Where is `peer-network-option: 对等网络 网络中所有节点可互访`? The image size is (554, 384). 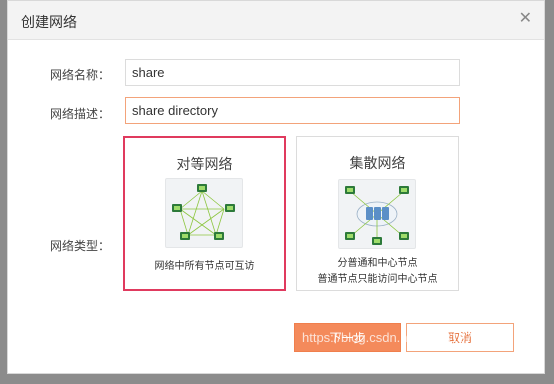
peer-network-option: 对等网络 网络中所有节点可互访 is located at coordinates (204, 213).